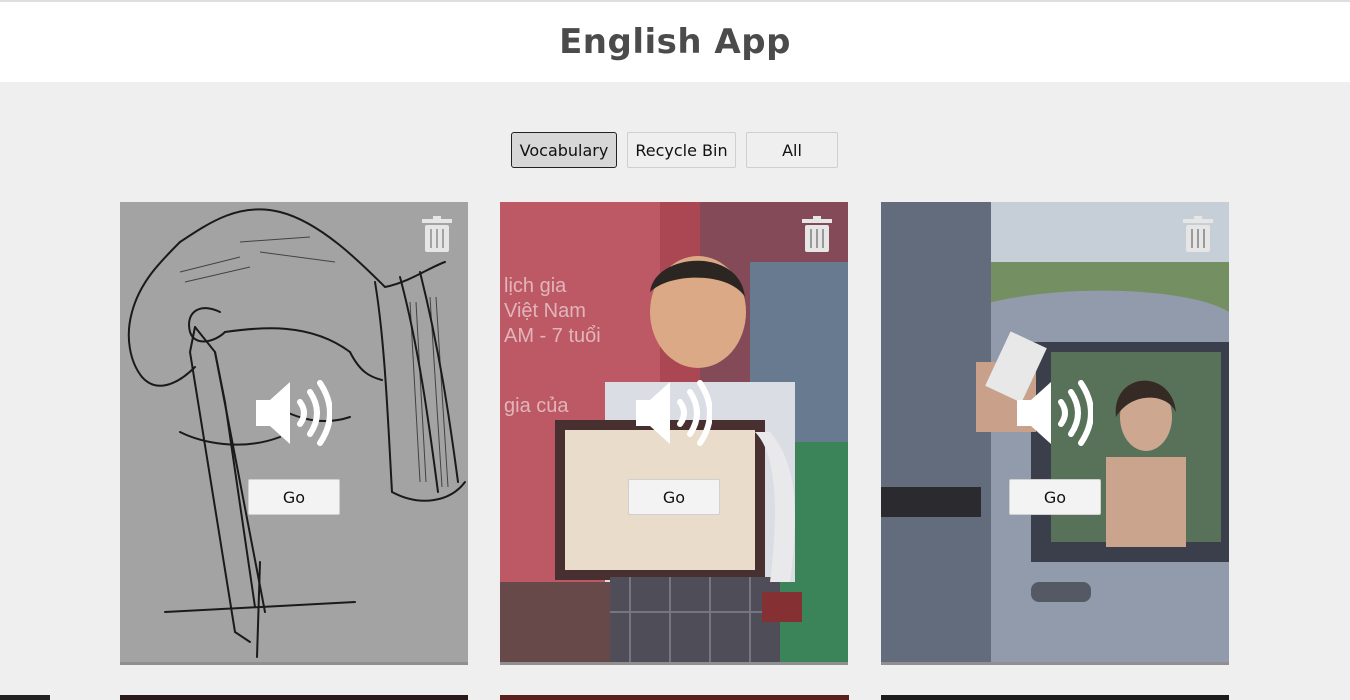  What do you see at coordinates (545, 311) in the screenshot?
I see `svg-text: Việt Nam` at bounding box center [545, 311].